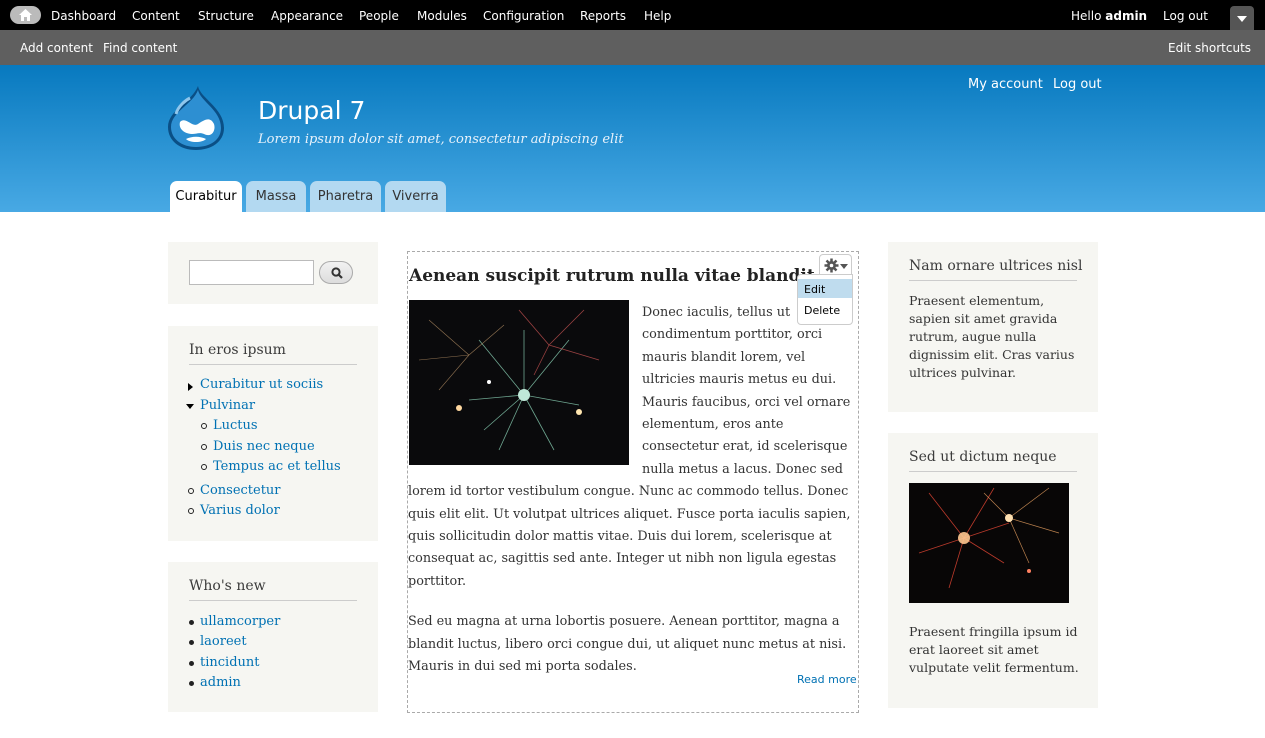  I want to click on toolbar-logout: Log out, so click(1185, 16).